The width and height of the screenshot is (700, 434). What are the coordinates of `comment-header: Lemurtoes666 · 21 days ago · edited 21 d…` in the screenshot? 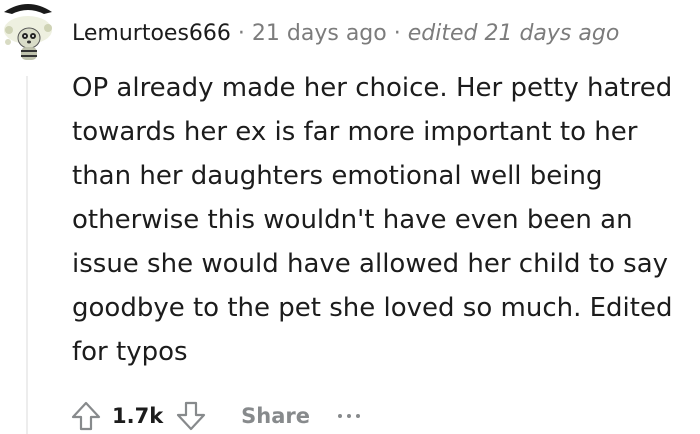 It's located at (345, 33).